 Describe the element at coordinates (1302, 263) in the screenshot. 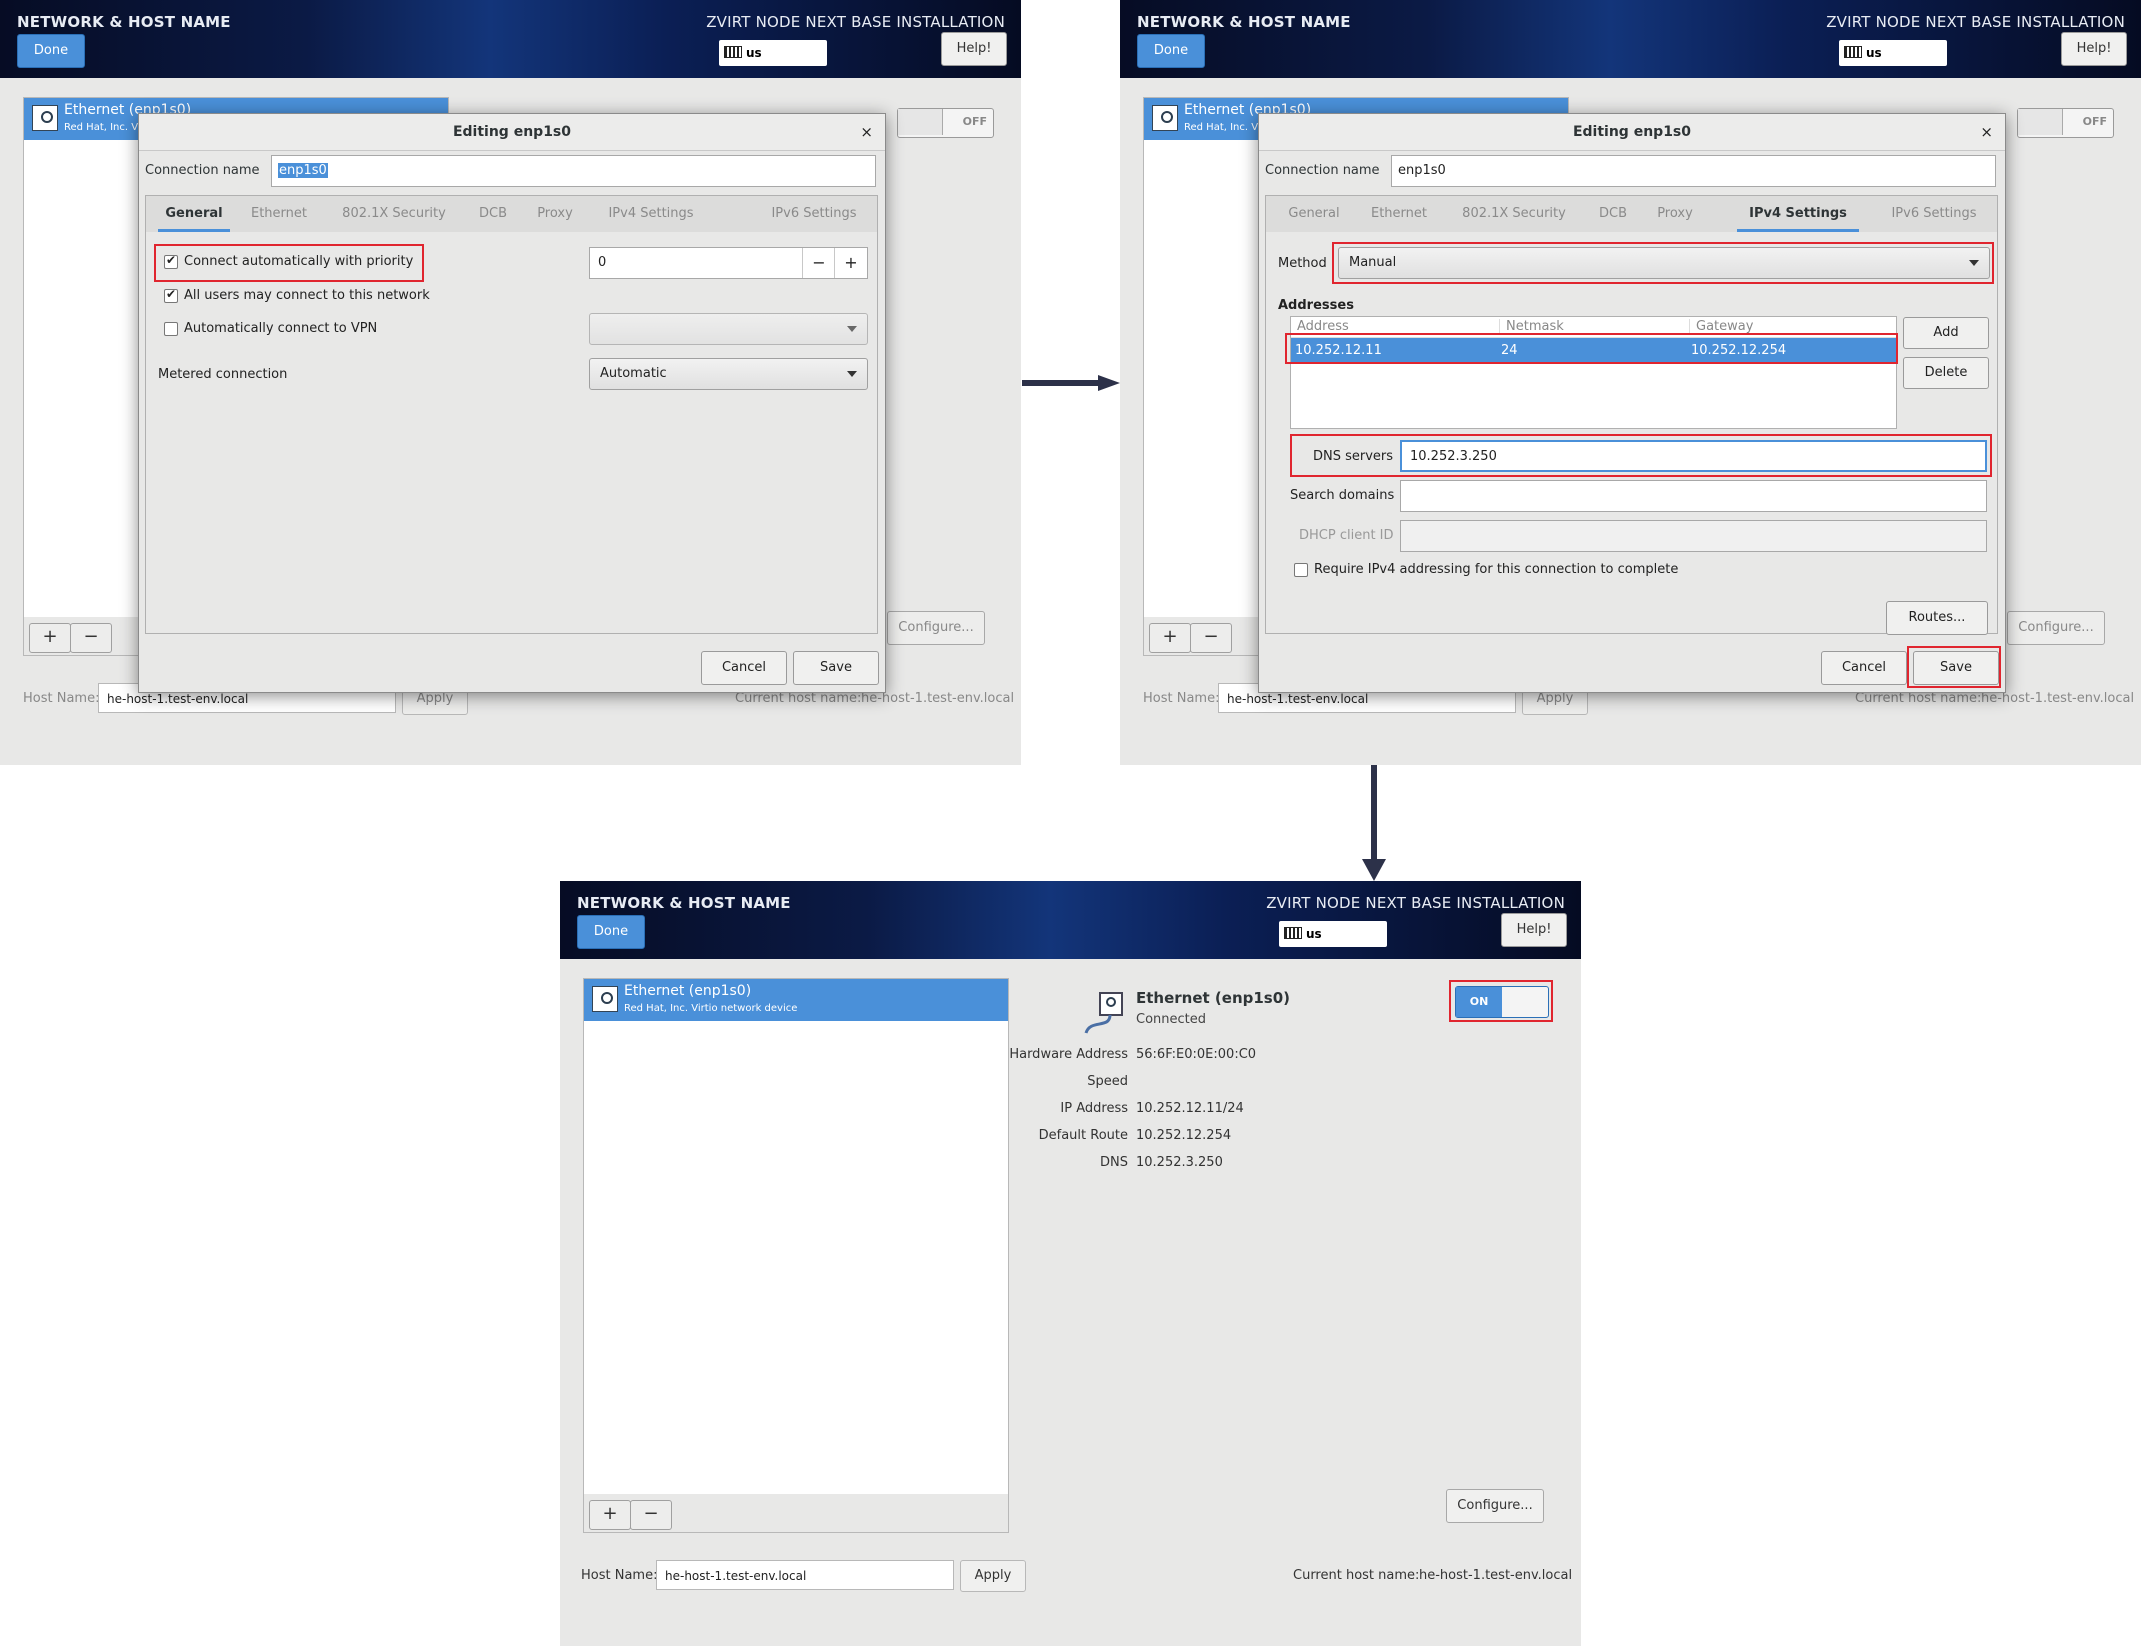

I see `method-label: Method` at that location.